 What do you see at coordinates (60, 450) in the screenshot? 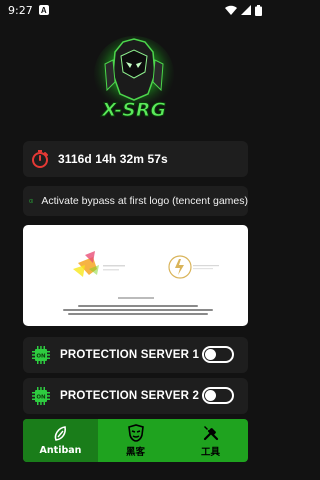
I see `nav-label: Antiban` at bounding box center [60, 450].